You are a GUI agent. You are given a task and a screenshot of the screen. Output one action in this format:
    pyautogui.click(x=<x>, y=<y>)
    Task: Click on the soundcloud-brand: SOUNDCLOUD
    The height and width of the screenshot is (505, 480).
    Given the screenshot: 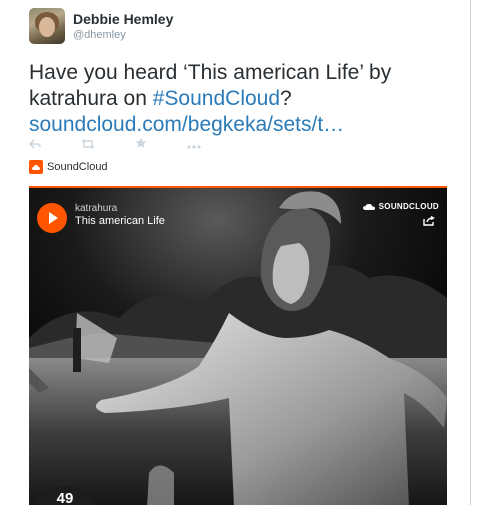 What is the action you would take?
    pyautogui.click(x=400, y=206)
    